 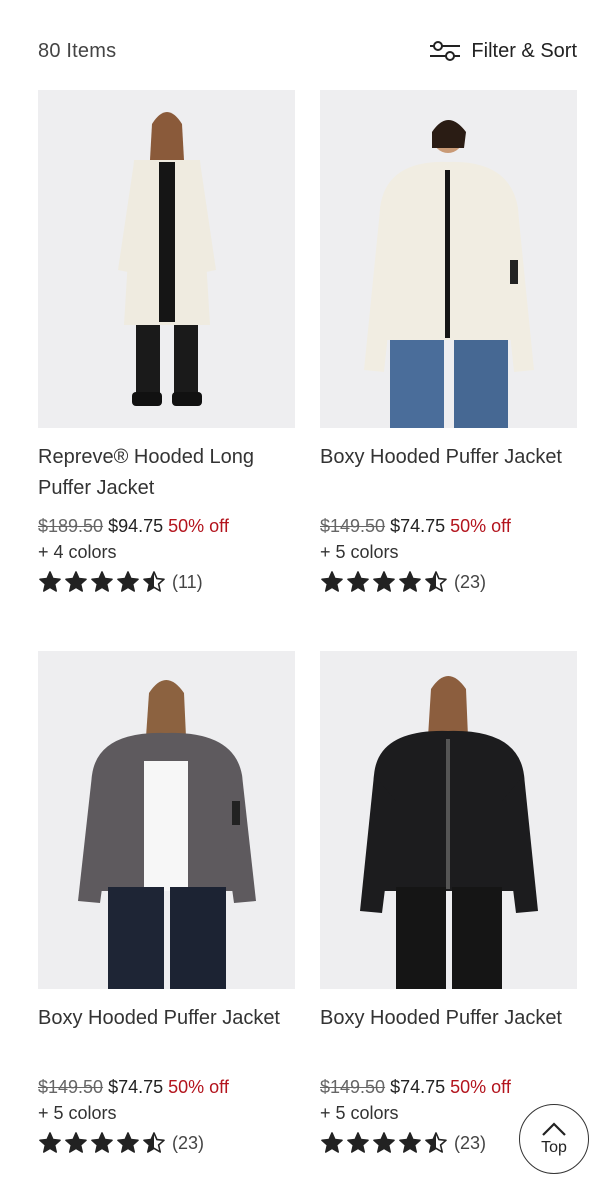 I want to click on filter-sort-button: Filter & Sort, so click(x=503, y=51).